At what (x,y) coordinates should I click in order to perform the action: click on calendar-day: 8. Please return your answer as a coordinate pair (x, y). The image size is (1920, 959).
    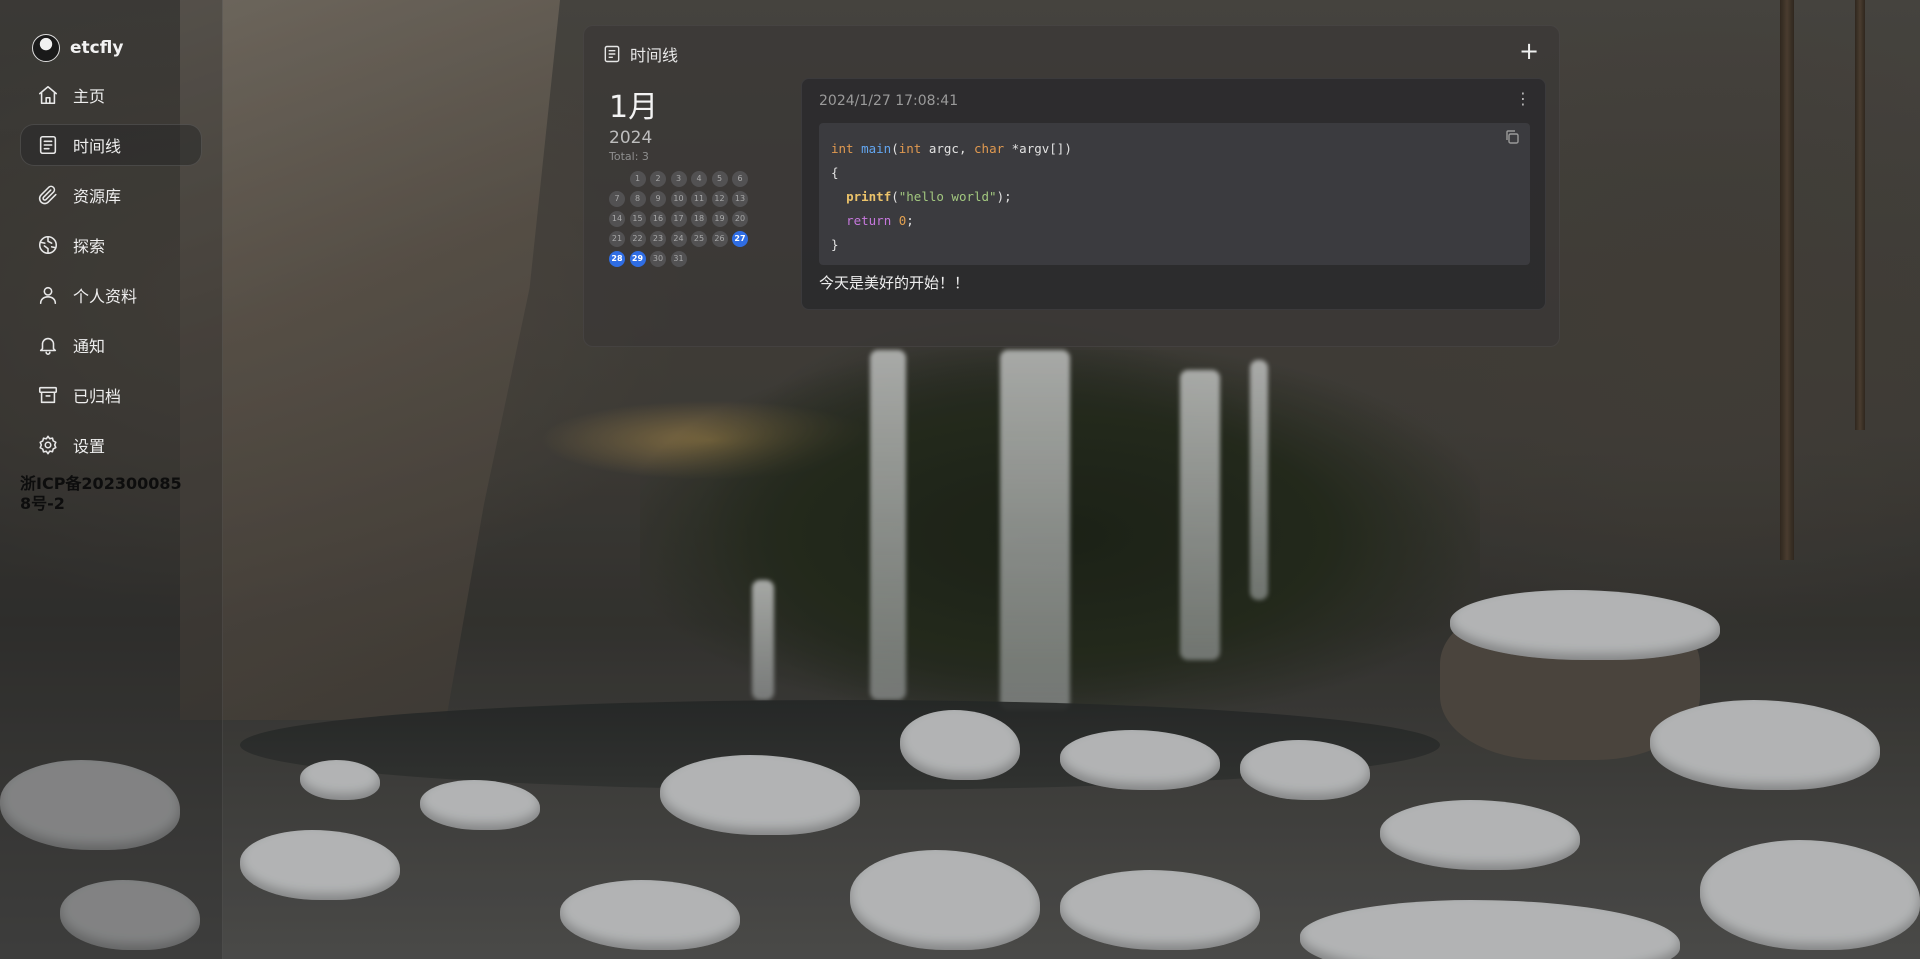
    Looking at the image, I should click on (637, 199).